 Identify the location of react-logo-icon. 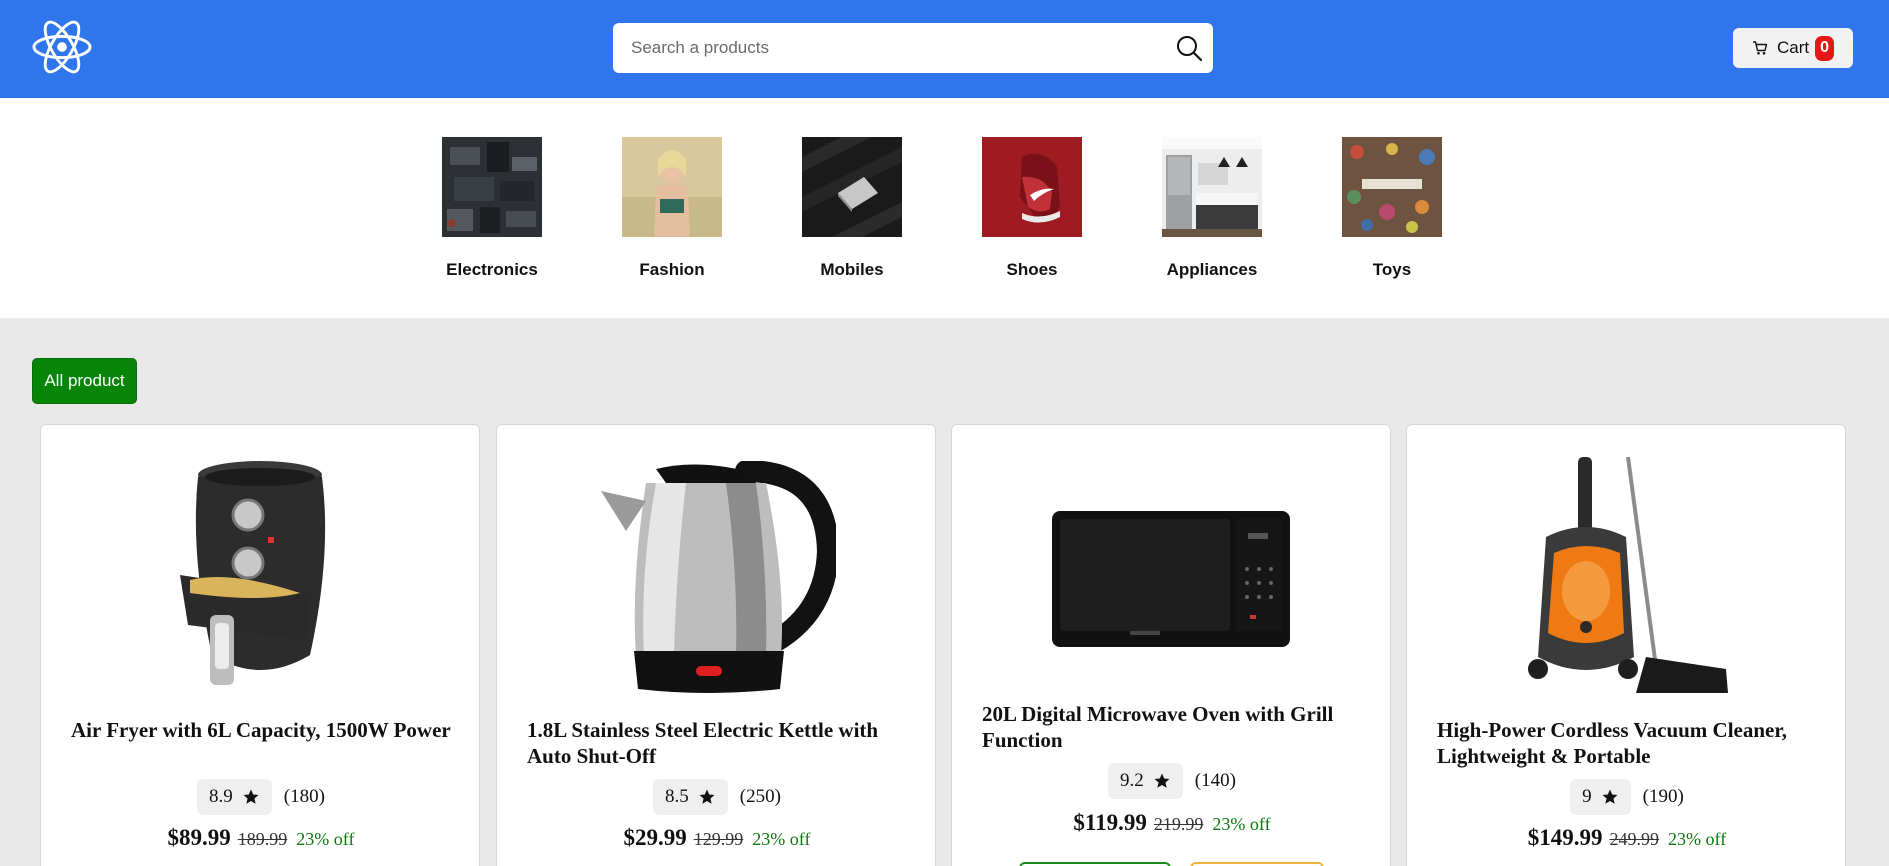
(62, 47).